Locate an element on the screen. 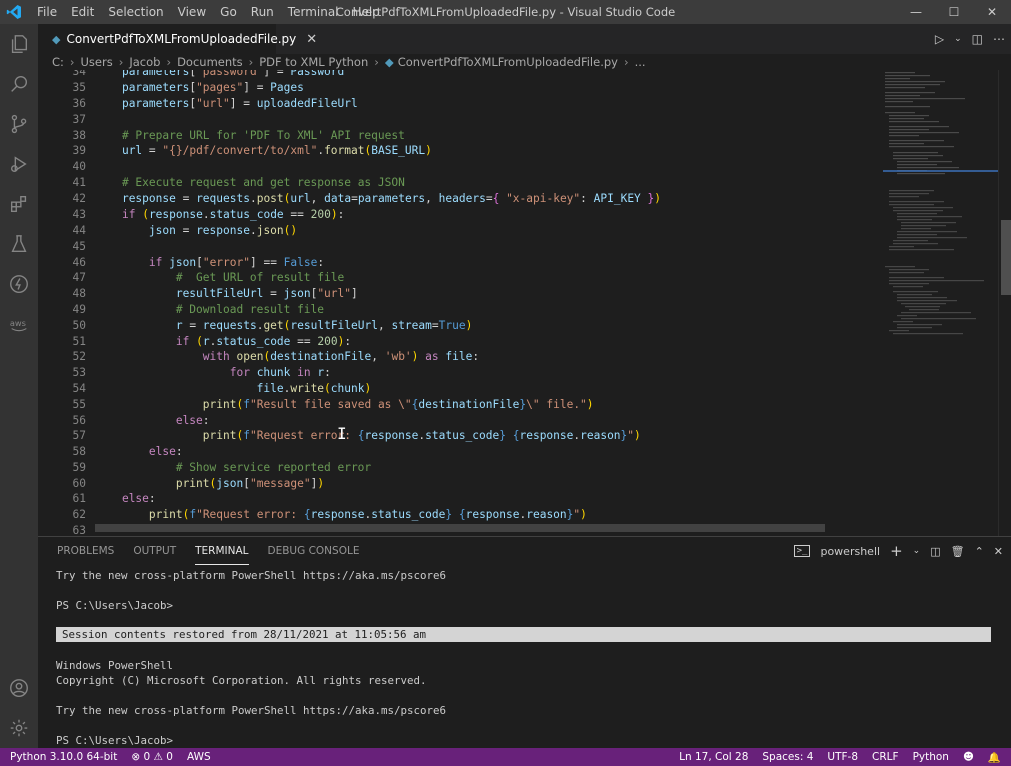 This screenshot has width=1011, height=766. menu-selection: Selection is located at coordinates (135, 12).